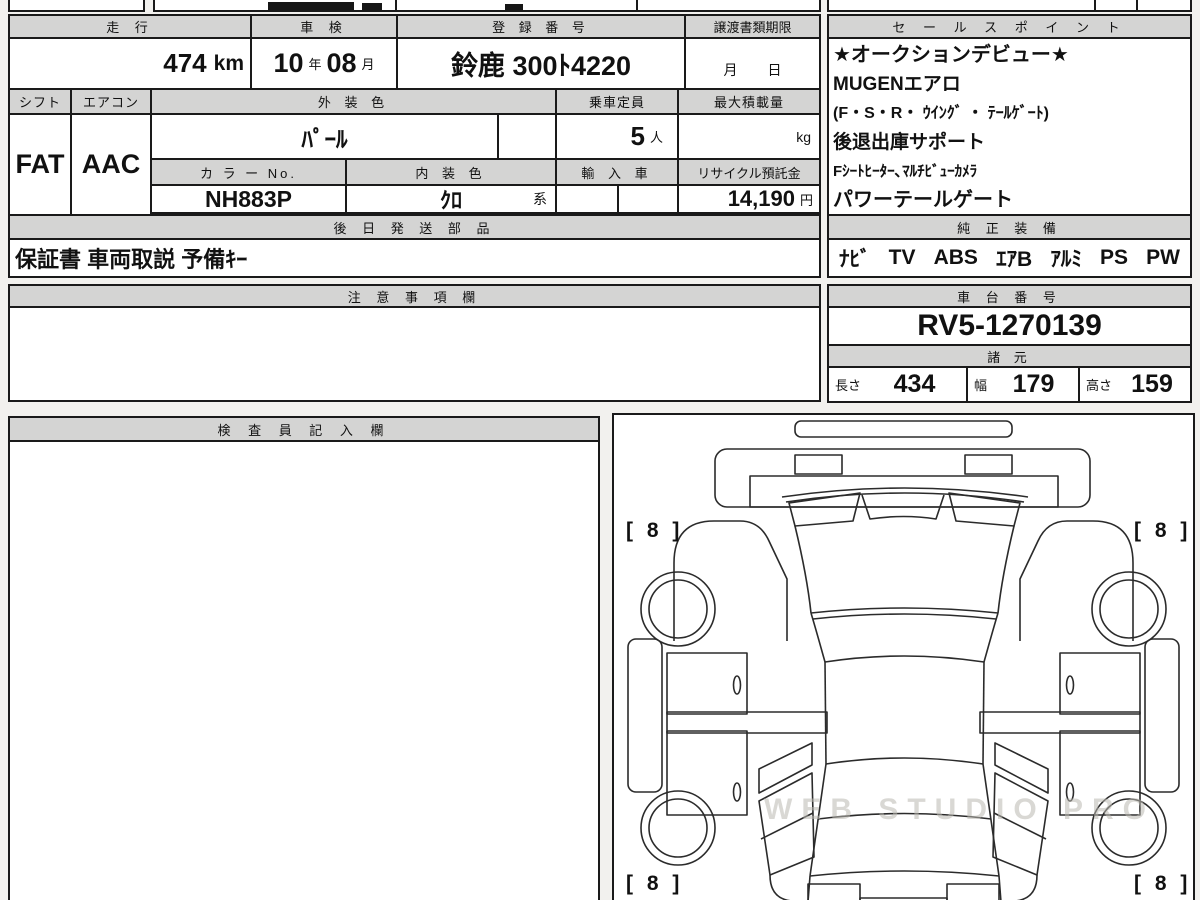 This screenshot has height=900, width=1200. What do you see at coordinates (914, 384) in the screenshot?
I see `spec-length-value: 434` at bounding box center [914, 384].